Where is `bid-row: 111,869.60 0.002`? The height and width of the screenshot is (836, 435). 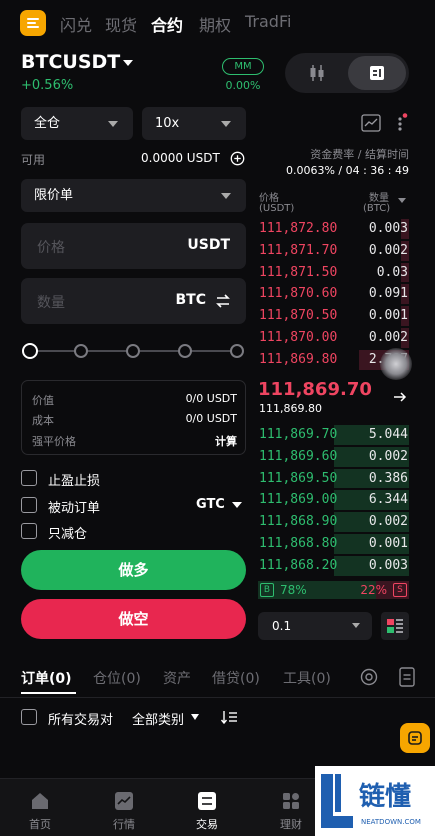
bid-row: 111,869.60 0.002 is located at coordinates (333, 457).